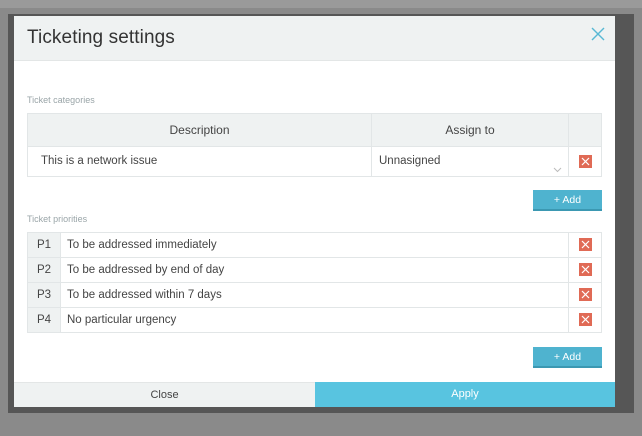 The width and height of the screenshot is (642, 436). I want to click on modal-header: Ticketing settings, so click(314, 38).